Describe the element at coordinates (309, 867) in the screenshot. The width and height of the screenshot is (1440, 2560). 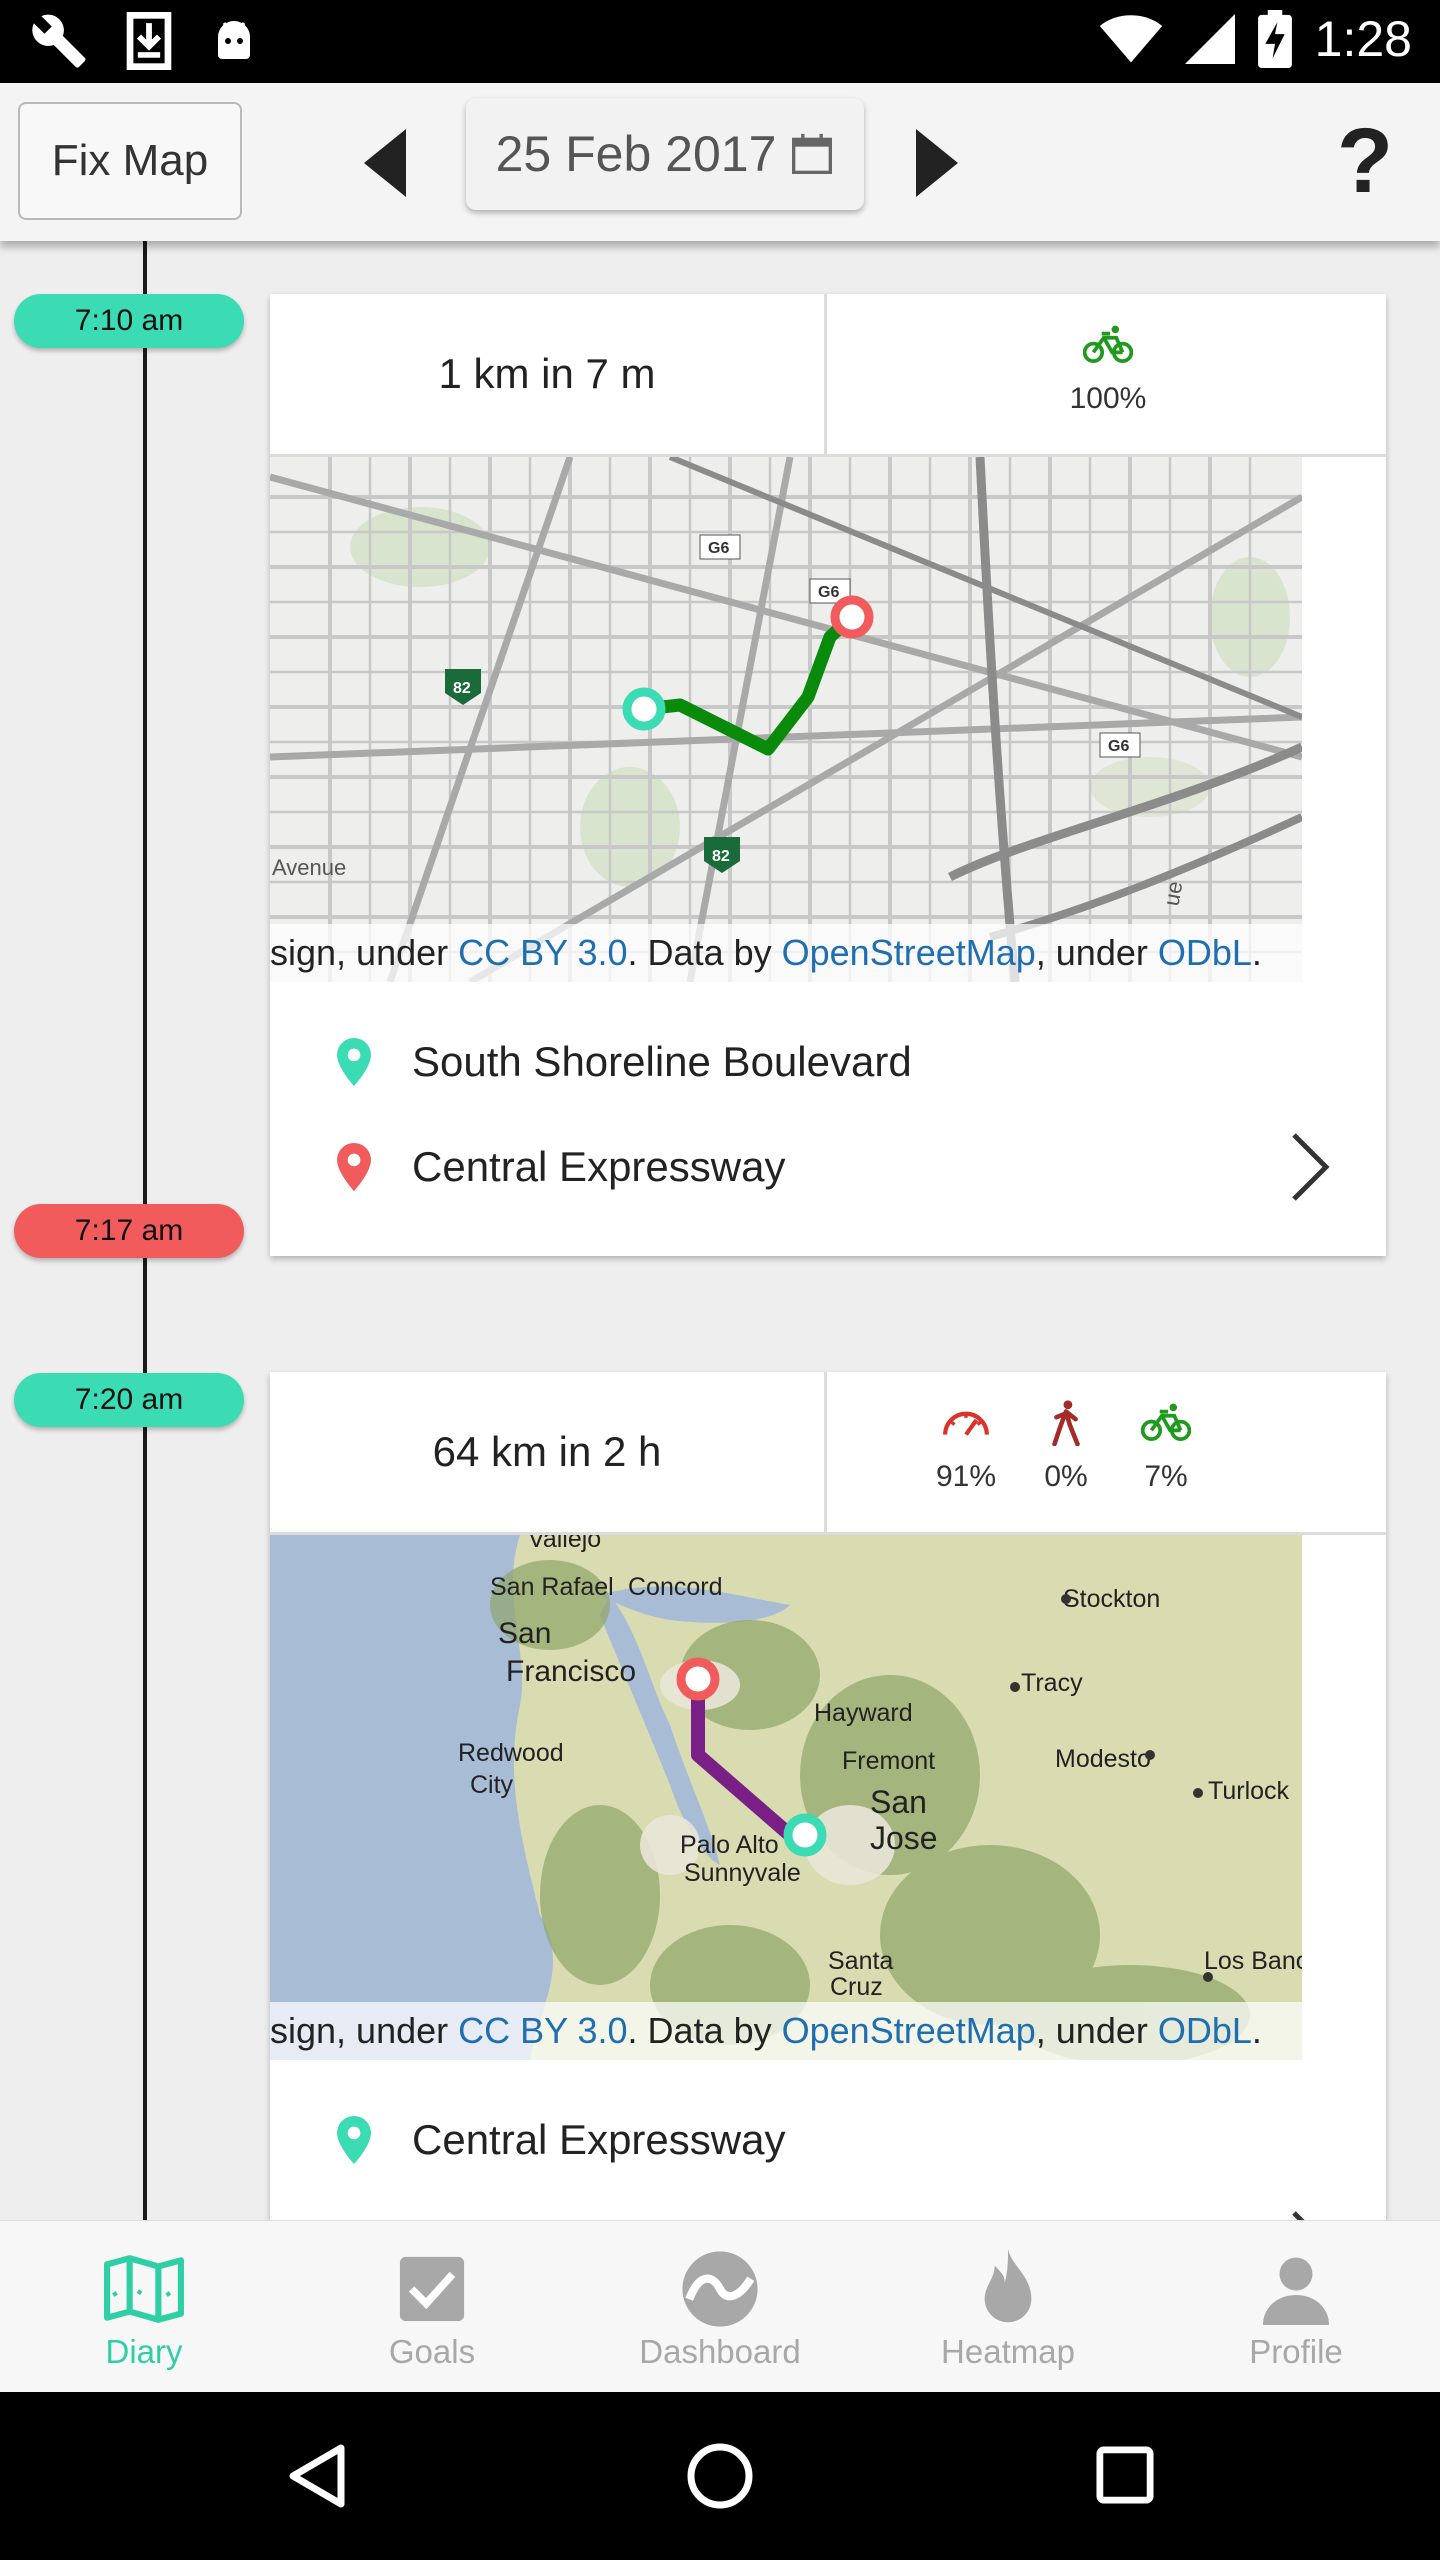
I see `map-label: Avenue` at that location.